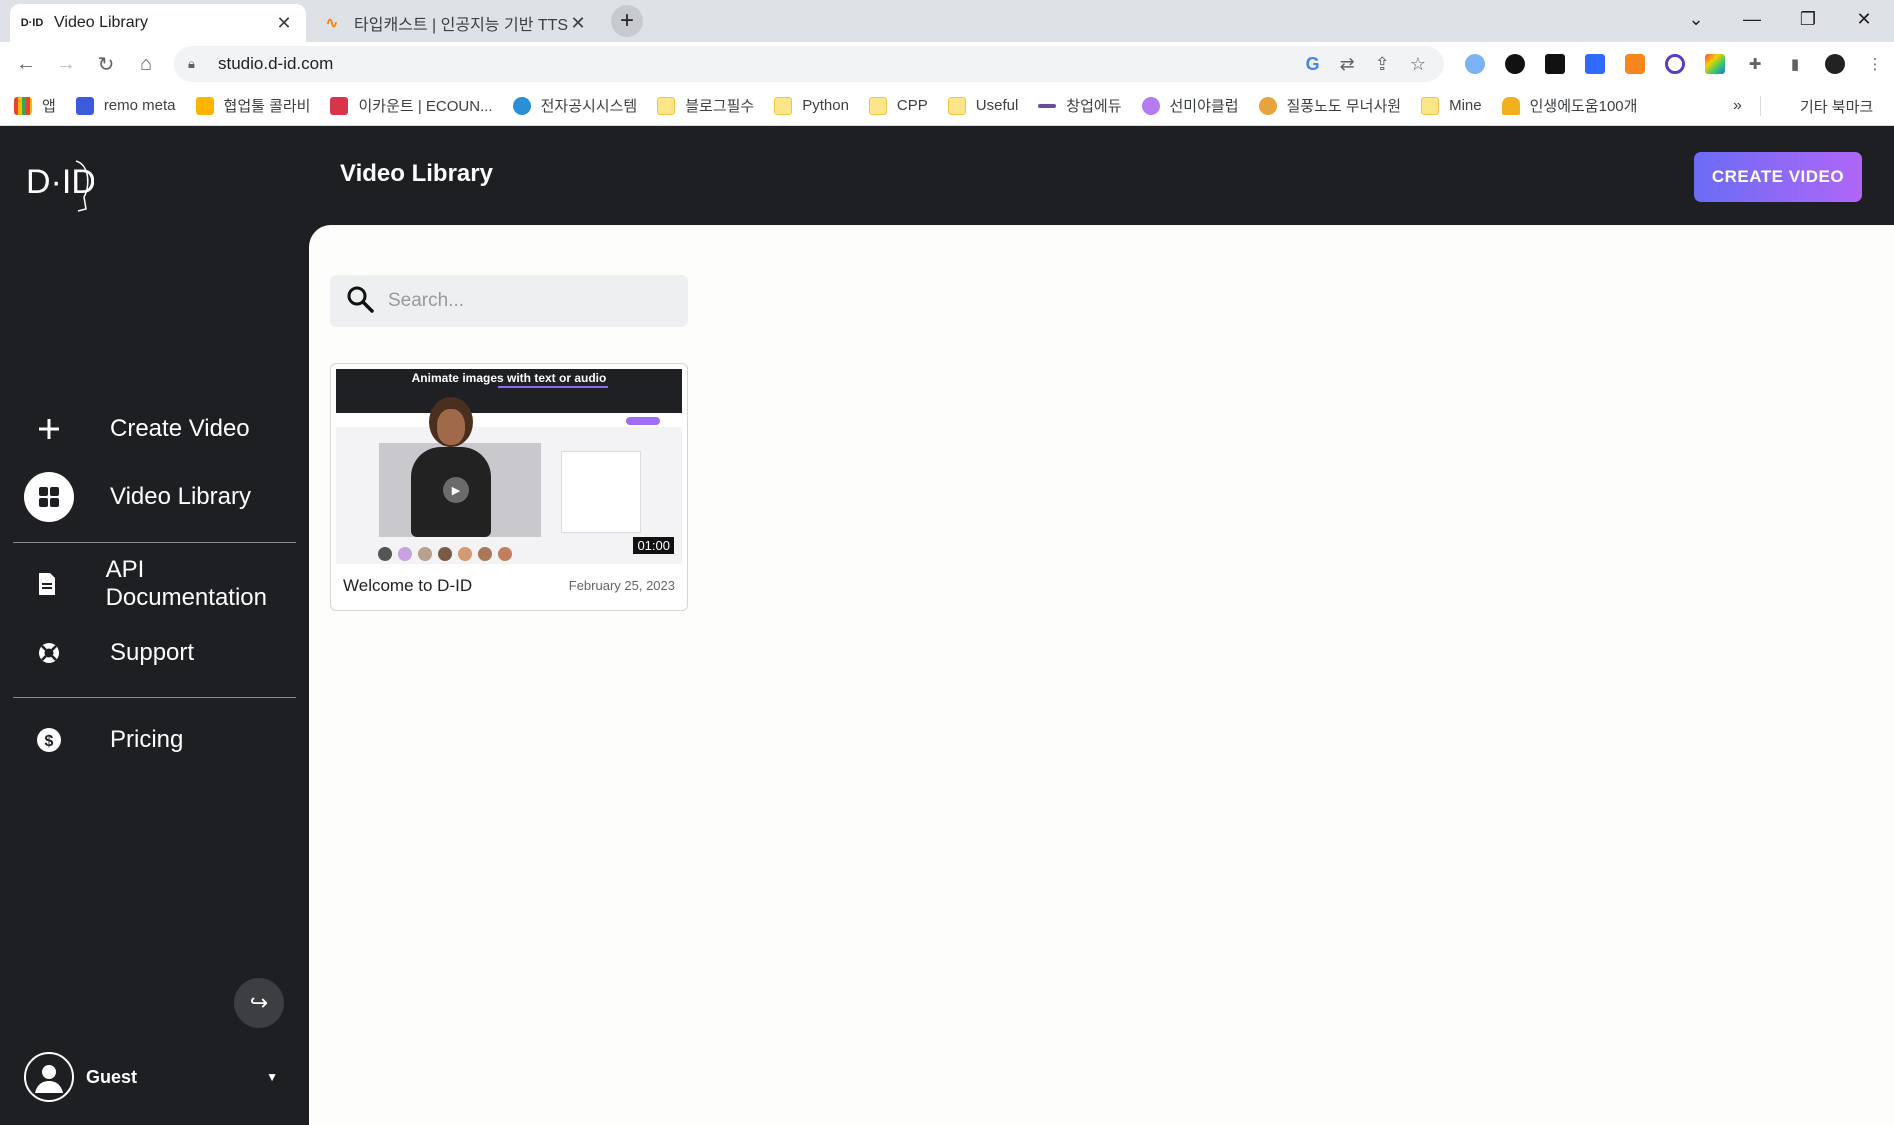 The height and width of the screenshot is (1125, 1894). Describe the element at coordinates (49, 653) in the screenshot. I see `lifebuoy-icon` at that location.